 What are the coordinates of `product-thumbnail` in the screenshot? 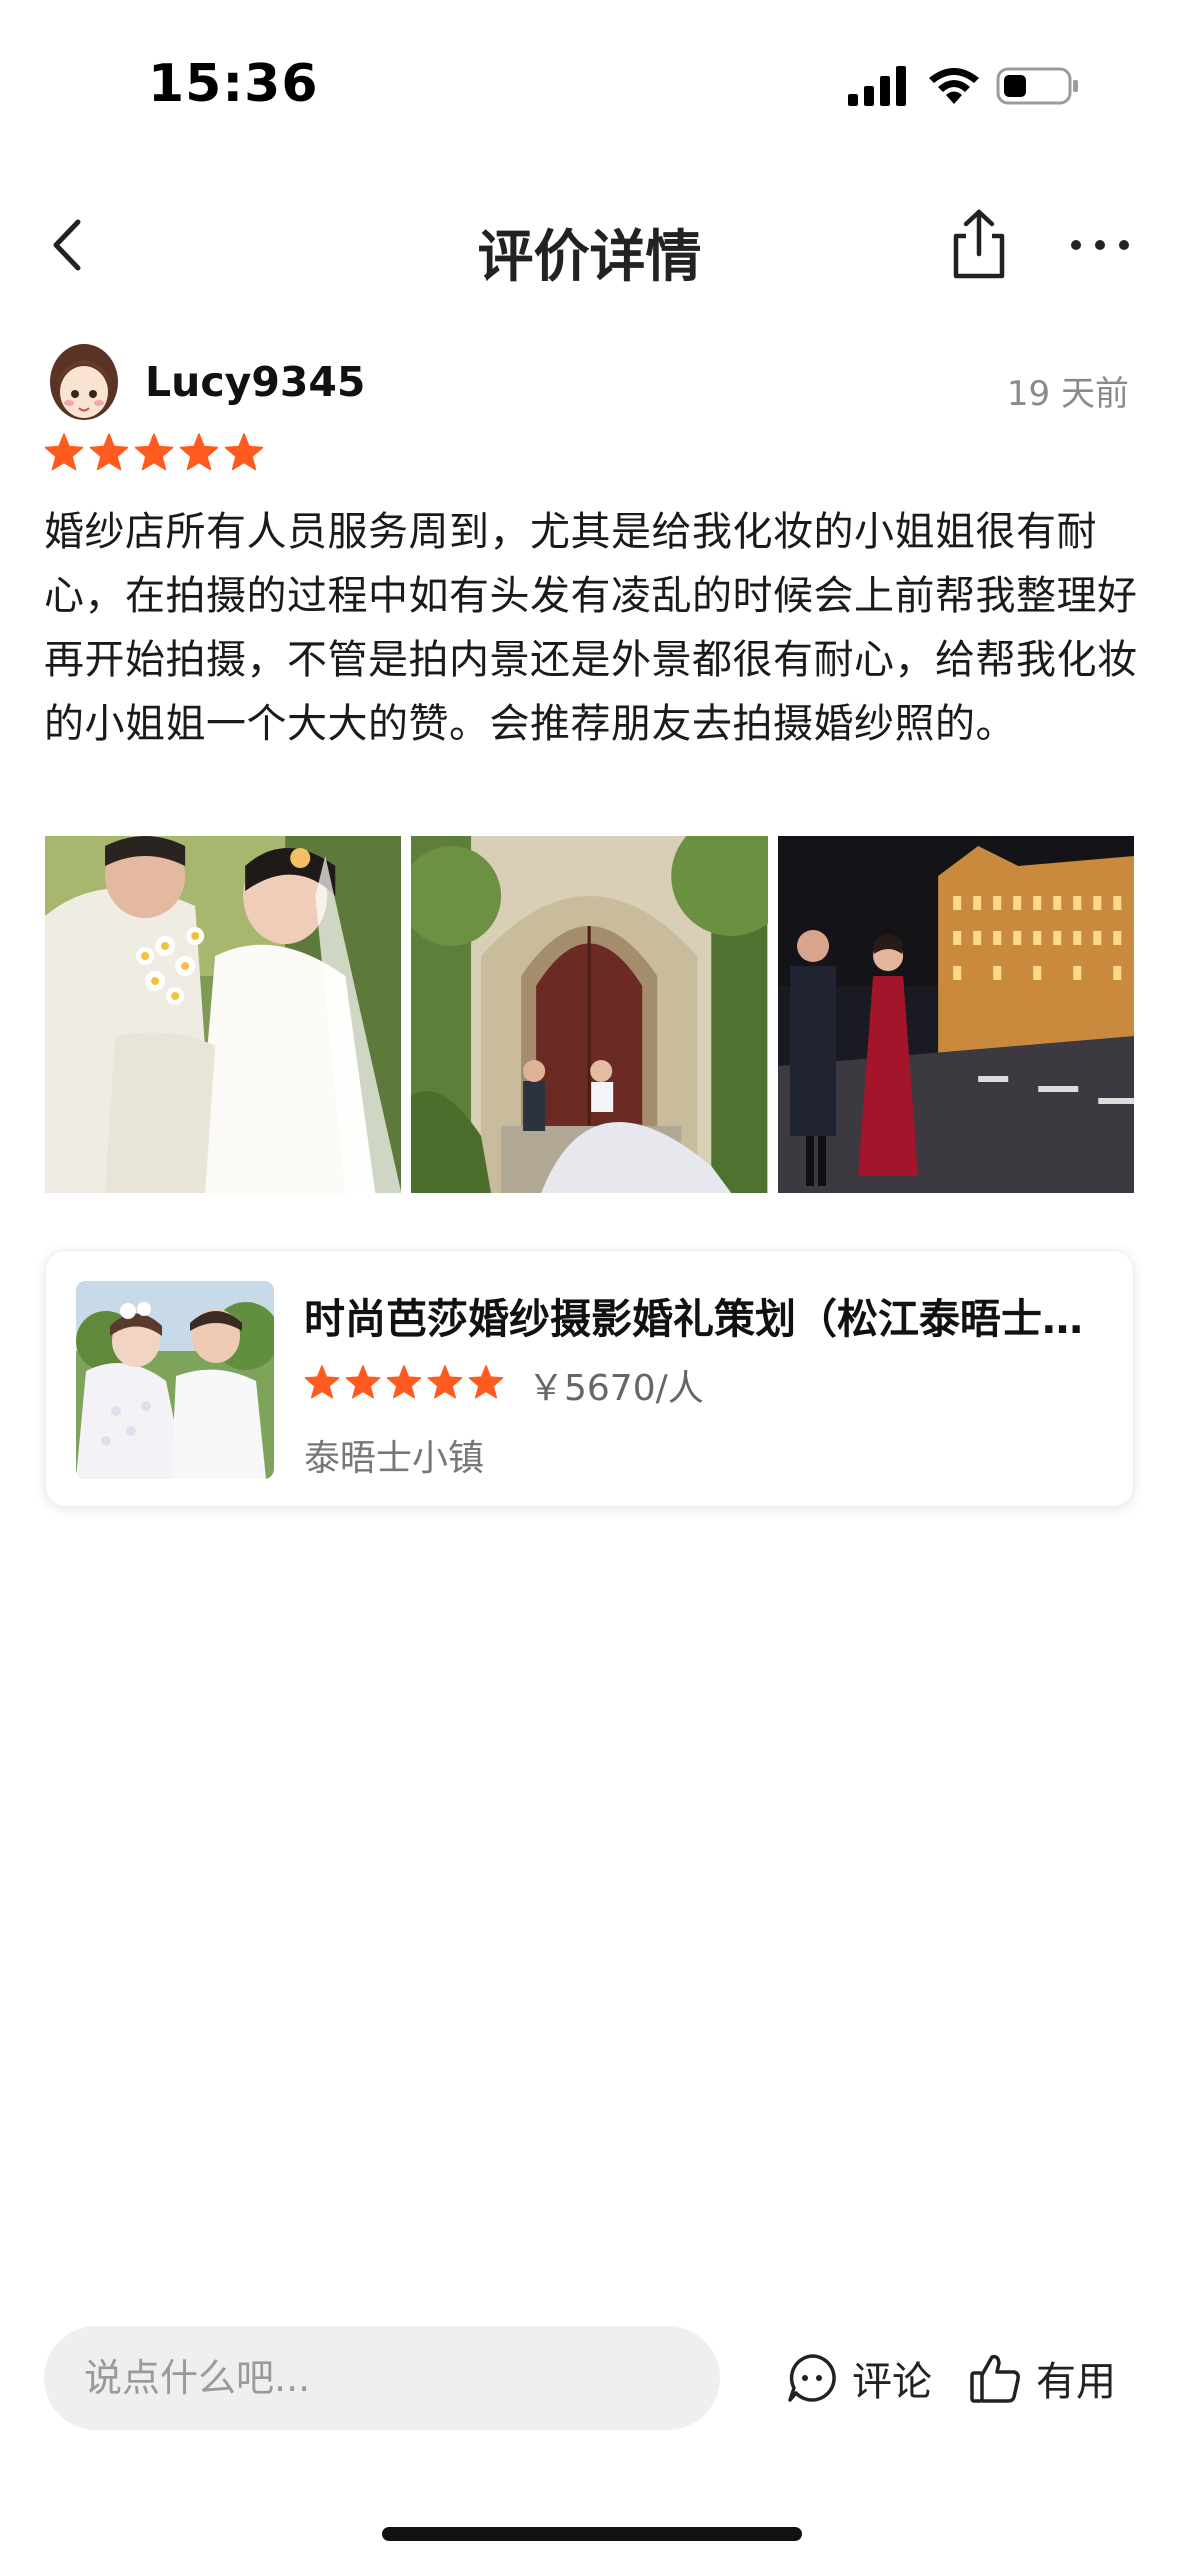 It's located at (175, 1380).